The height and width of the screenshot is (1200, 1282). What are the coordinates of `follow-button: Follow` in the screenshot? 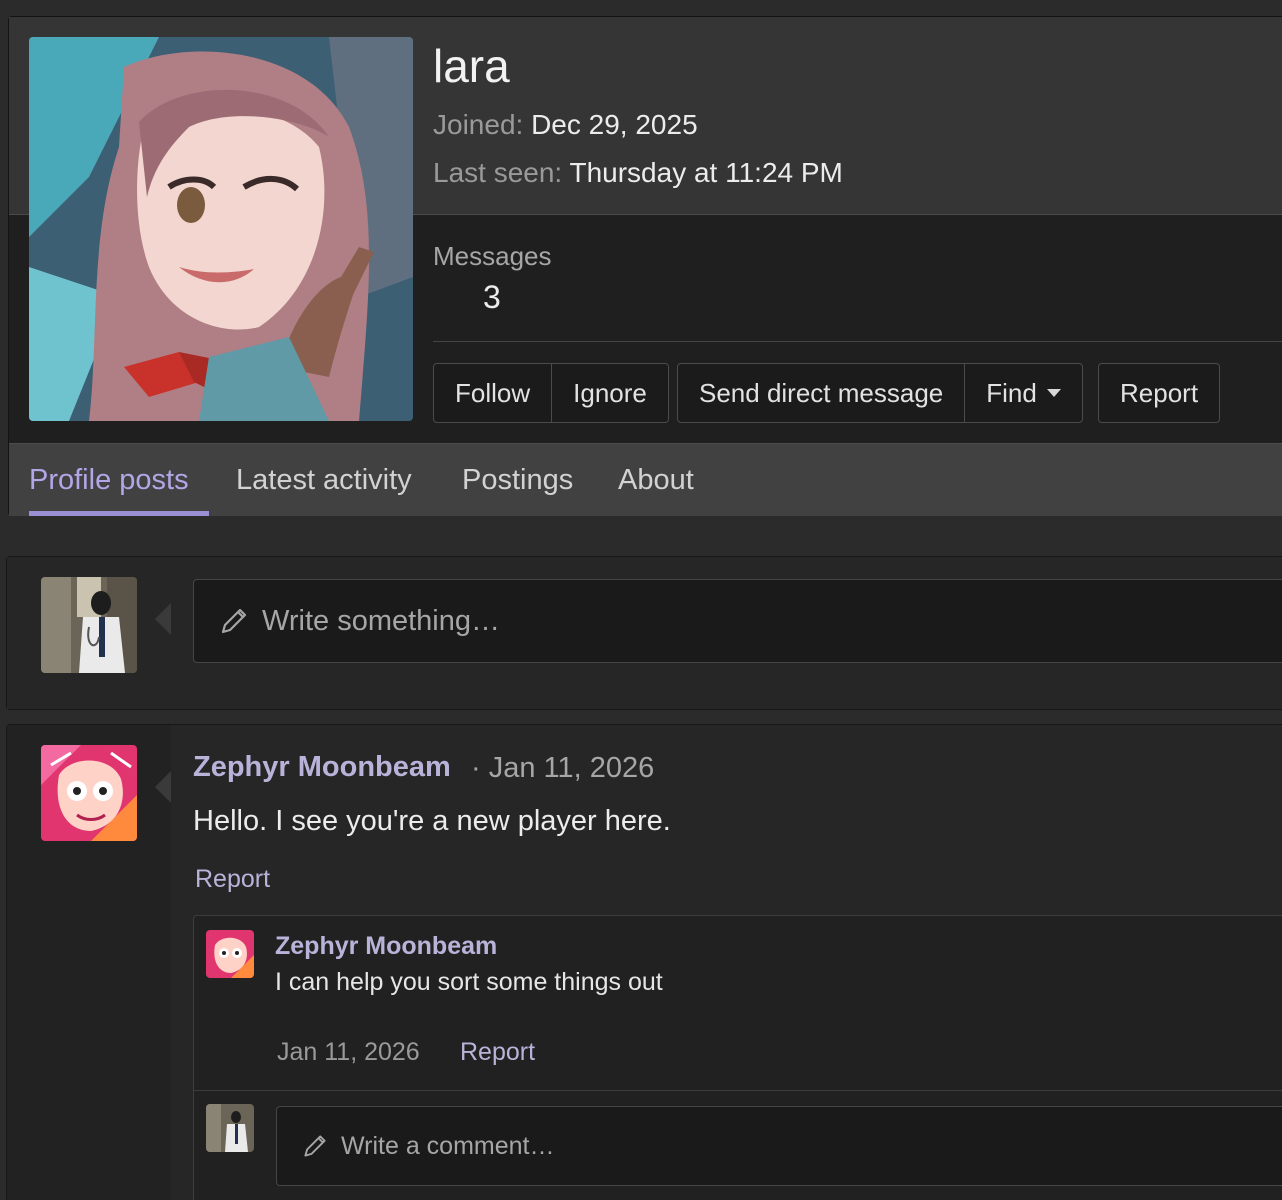 It's located at (493, 393).